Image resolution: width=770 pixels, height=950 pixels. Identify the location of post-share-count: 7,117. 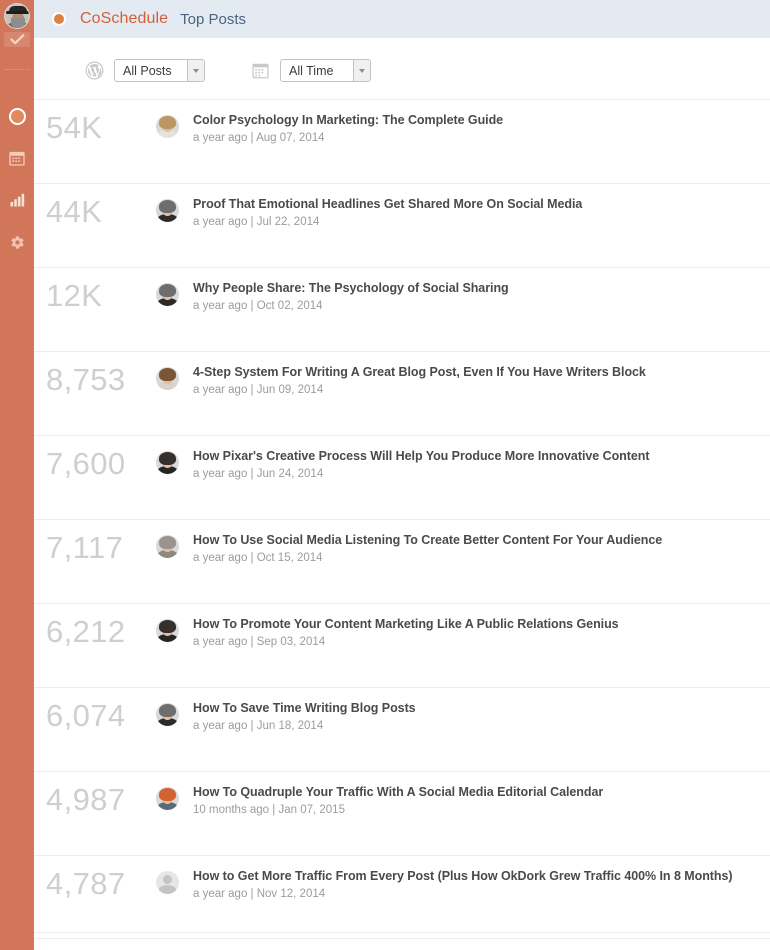
(85, 547).